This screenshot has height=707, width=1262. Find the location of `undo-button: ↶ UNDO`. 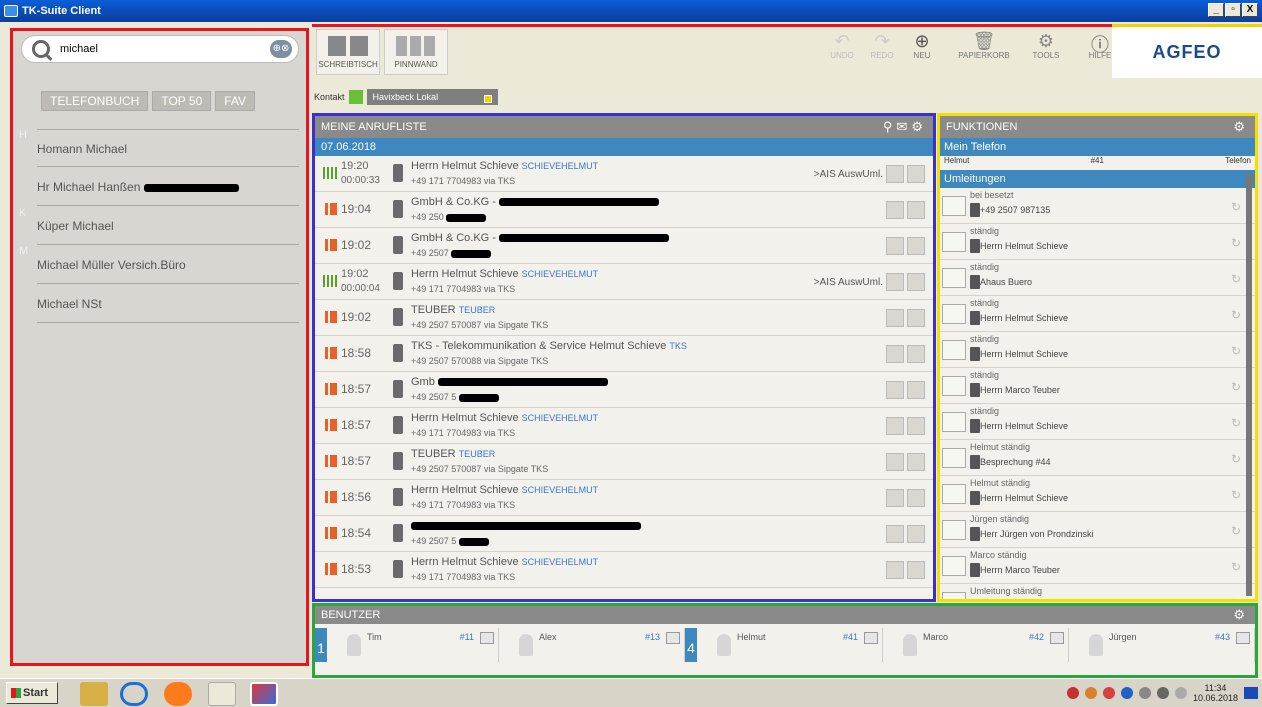

undo-button: ↶ UNDO is located at coordinates (842, 45).